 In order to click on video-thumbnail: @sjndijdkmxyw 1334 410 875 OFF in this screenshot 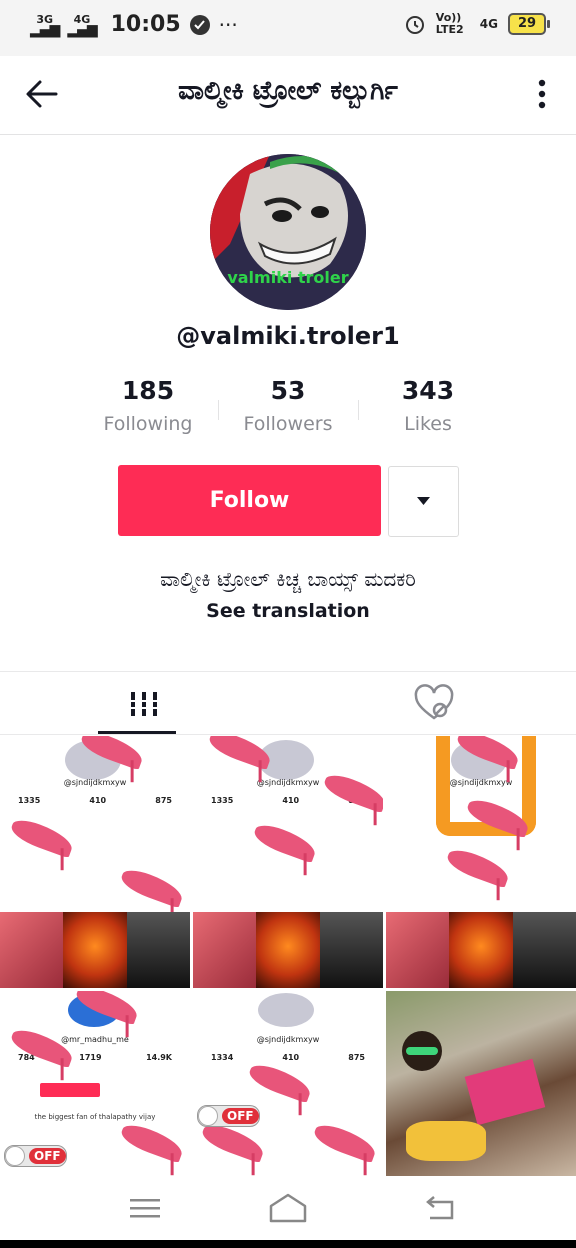, I will do `click(288, 1083)`.